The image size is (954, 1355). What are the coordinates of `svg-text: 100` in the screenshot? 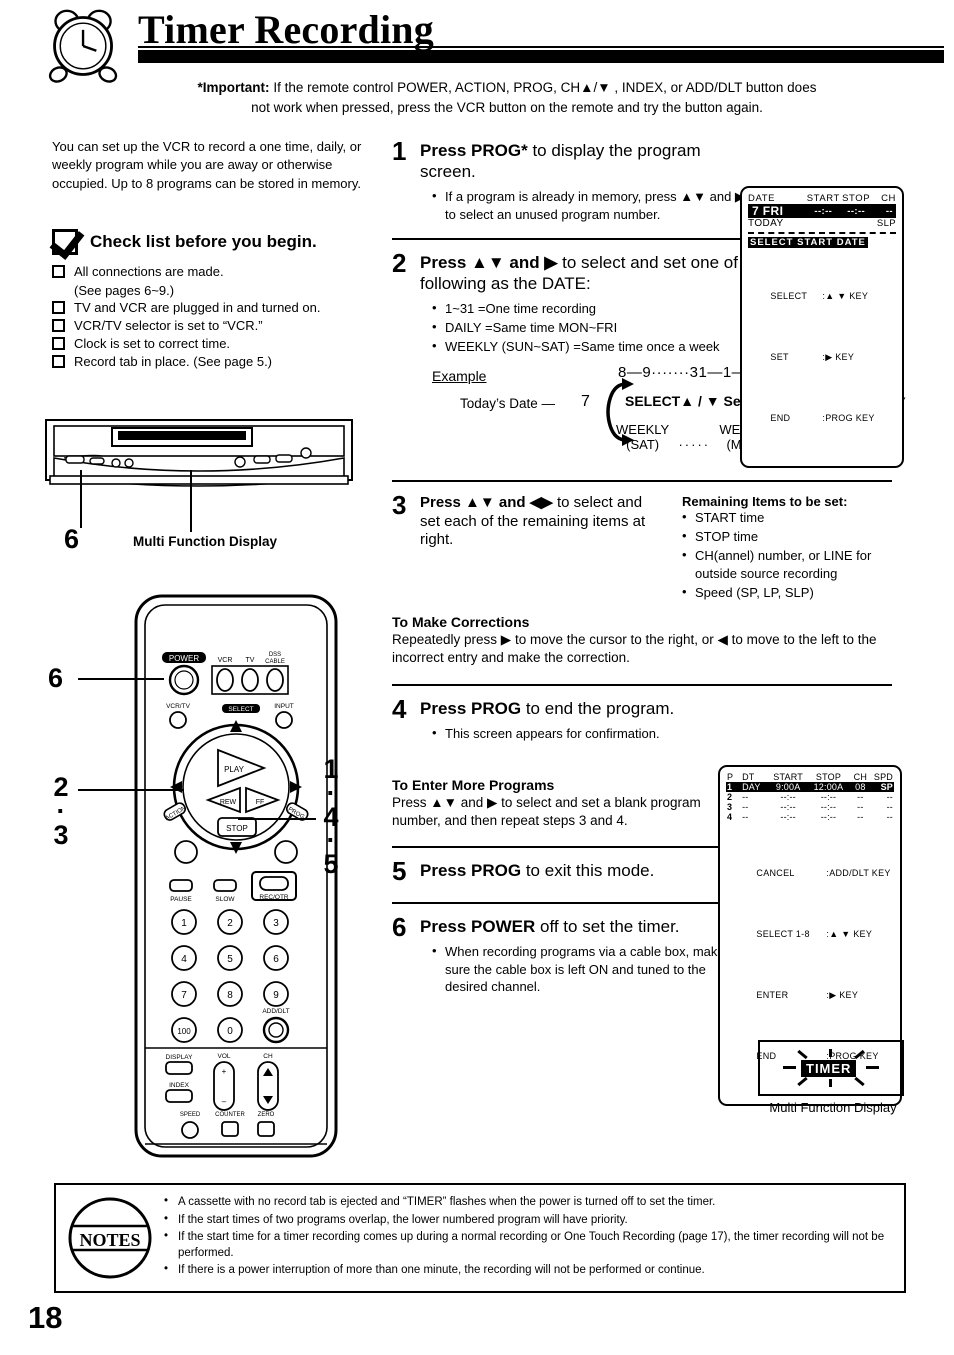 It's located at (184, 1031).